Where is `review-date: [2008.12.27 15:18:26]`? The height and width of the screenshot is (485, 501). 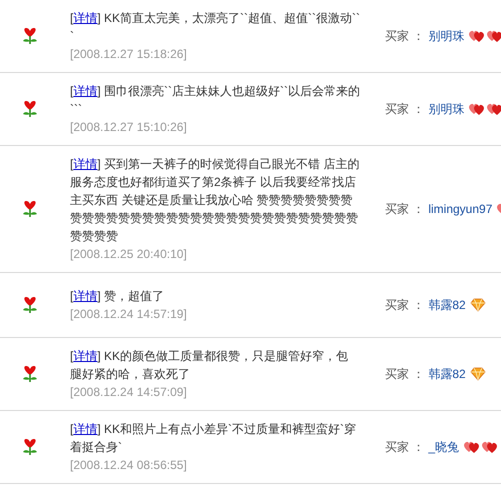
review-date: [2008.12.27 15:18:26] is located at coordinates (129, 54).